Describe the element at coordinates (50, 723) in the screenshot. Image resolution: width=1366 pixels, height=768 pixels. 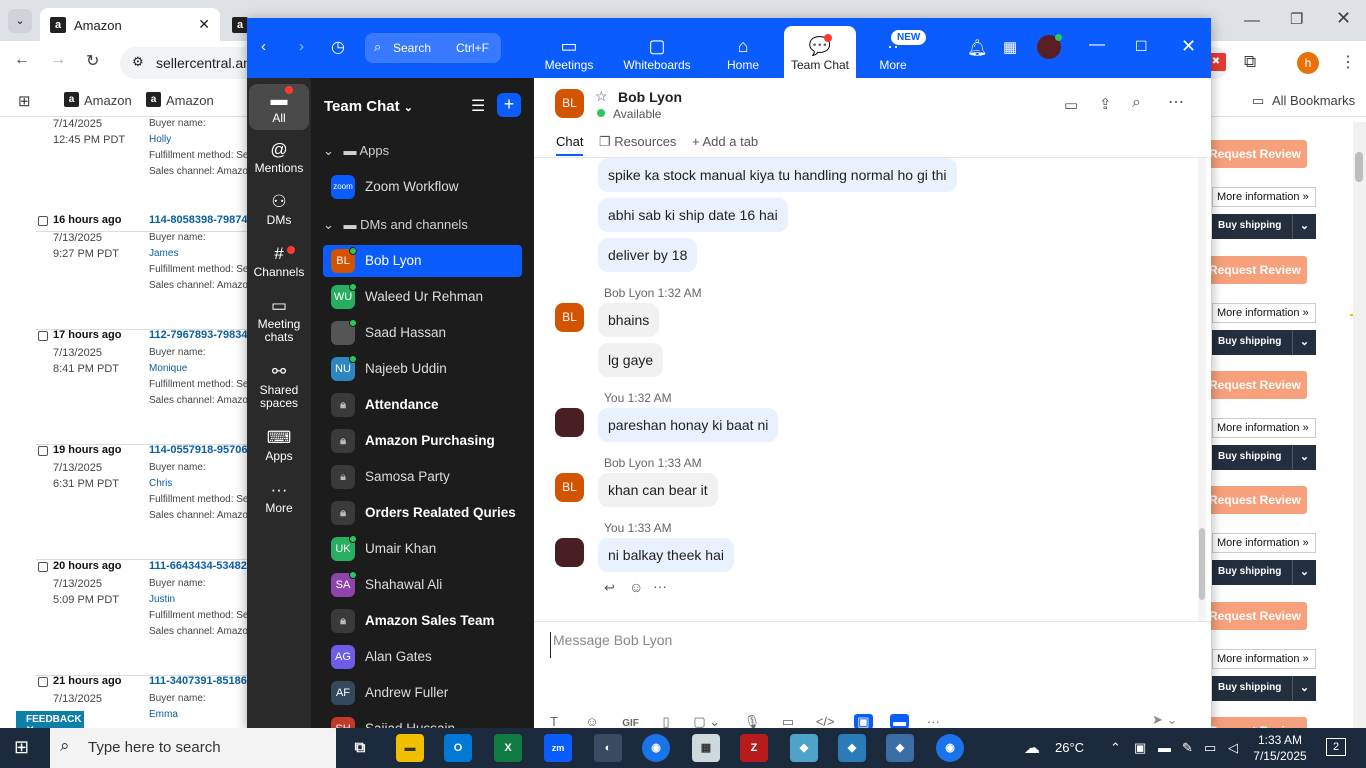
I see `feedback-tab: FEEDBACK ✕` at that location.